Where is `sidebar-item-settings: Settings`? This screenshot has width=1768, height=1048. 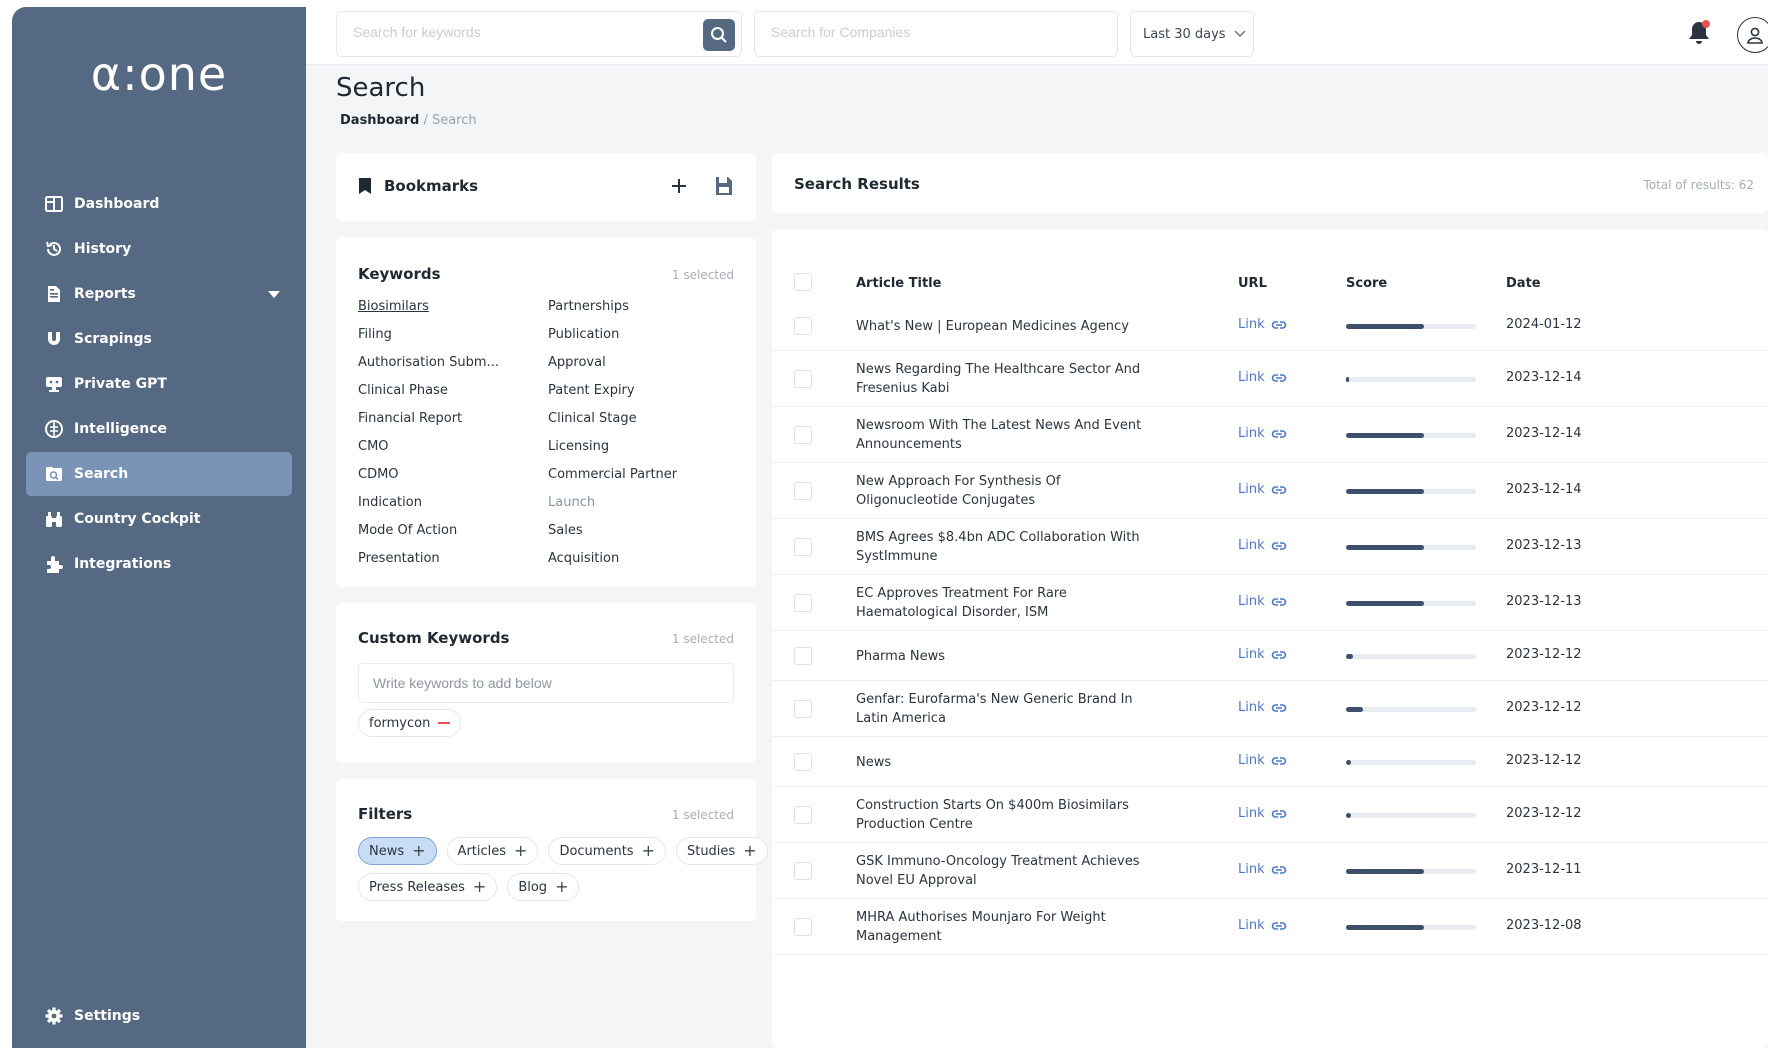 sidebar-item-settings: Settings is located at coordinates (92, 1016).